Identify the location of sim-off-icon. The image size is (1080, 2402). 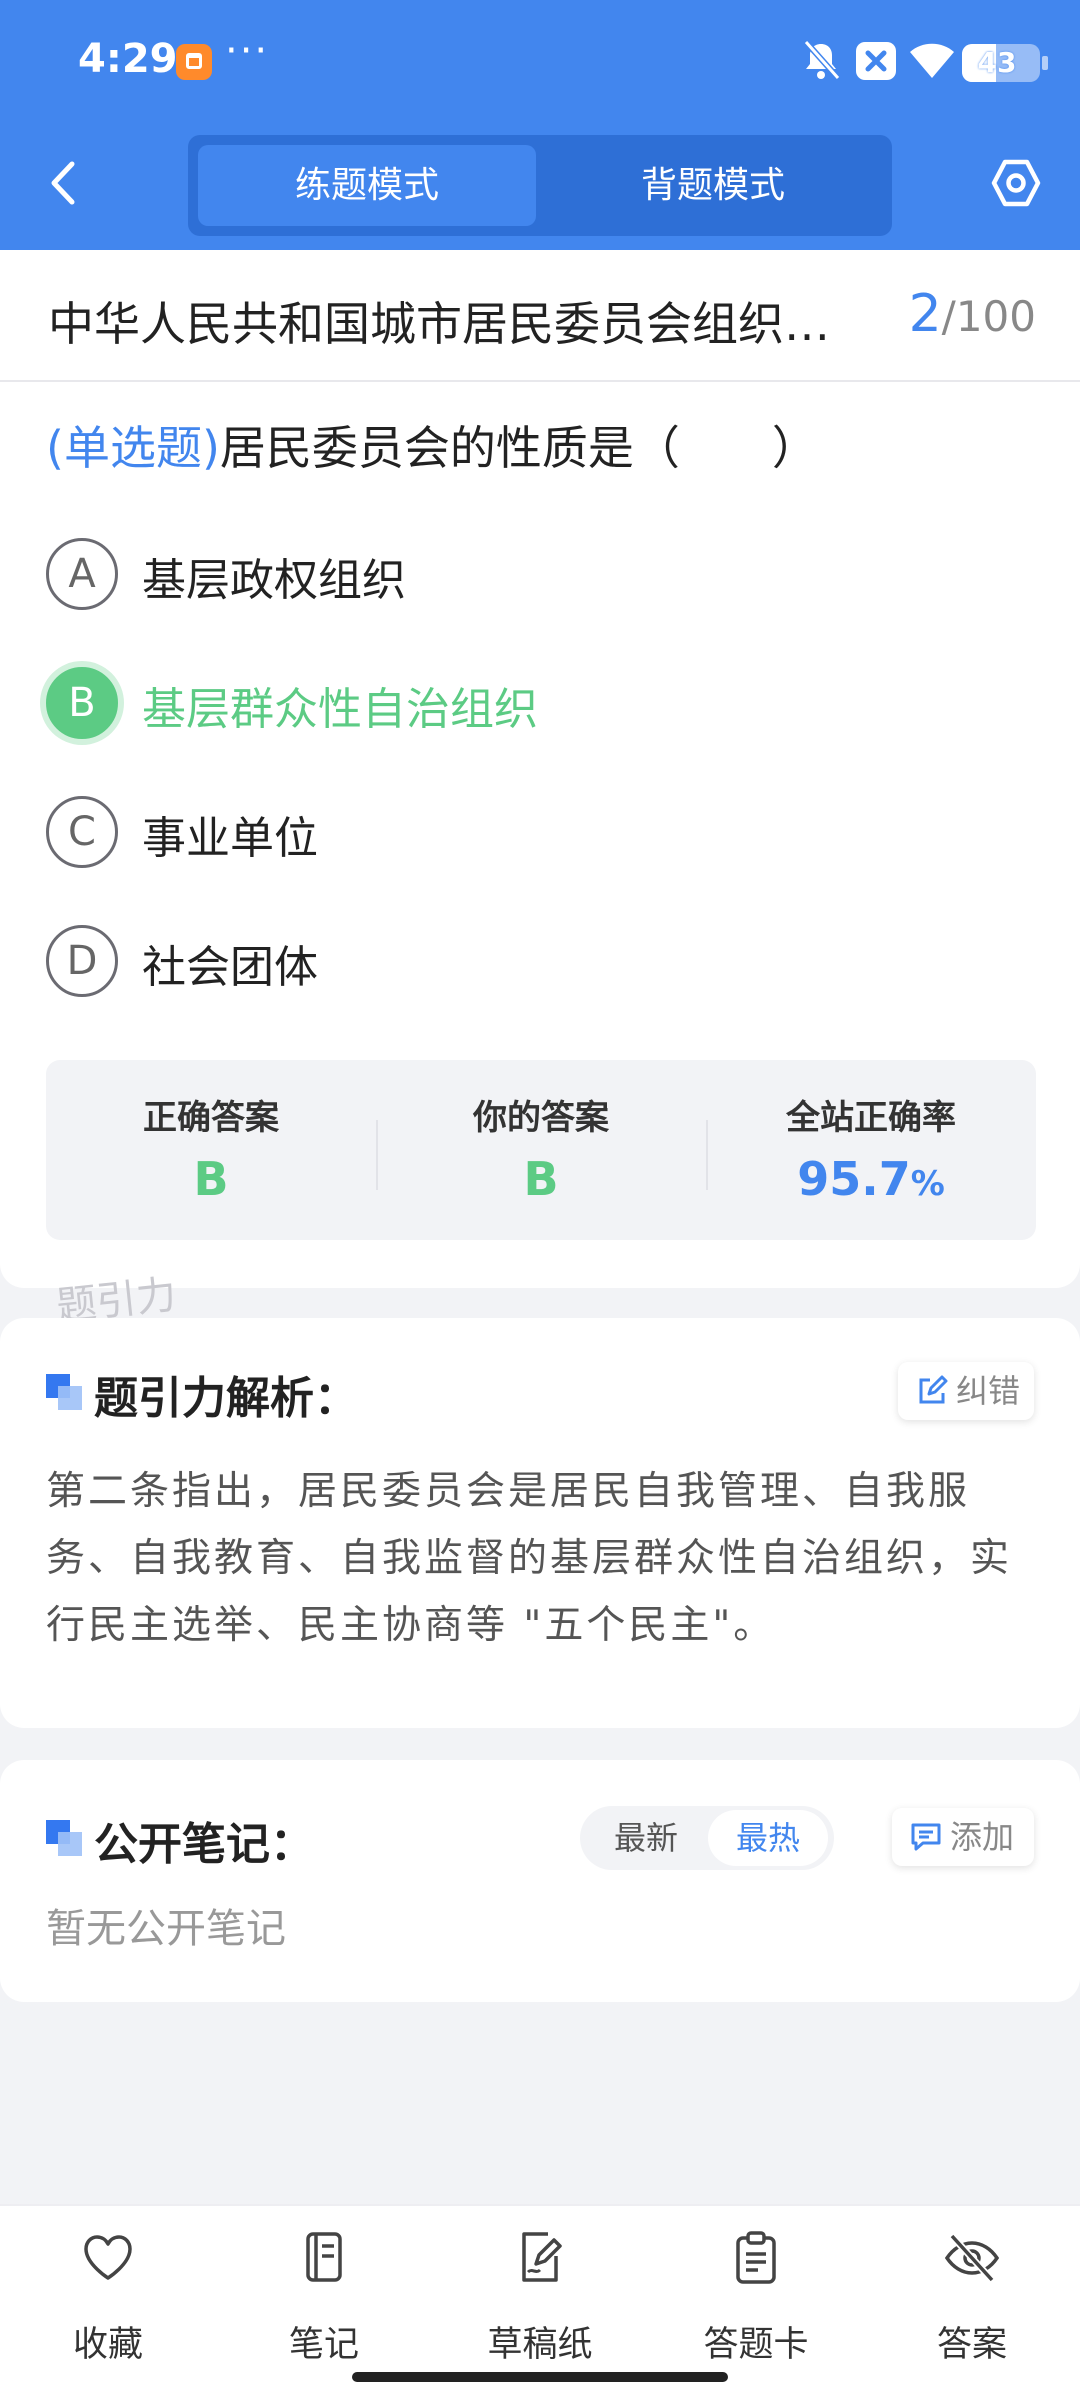
(876, 61).